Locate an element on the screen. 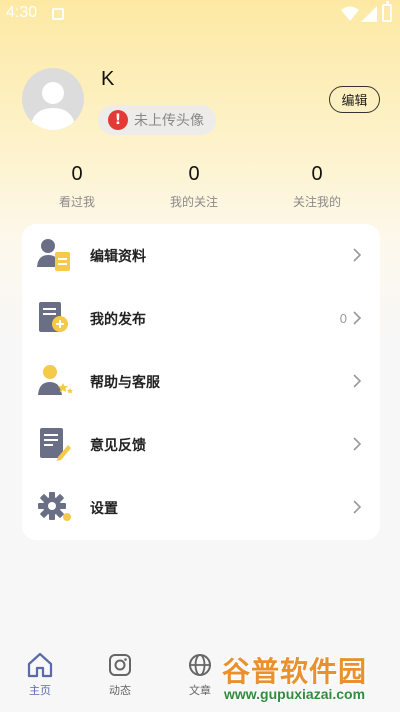 Image resolution: width=400 pixels, height=712 pixels. stat-followers: 0 关注我的 is located at coordinates (317, 185).